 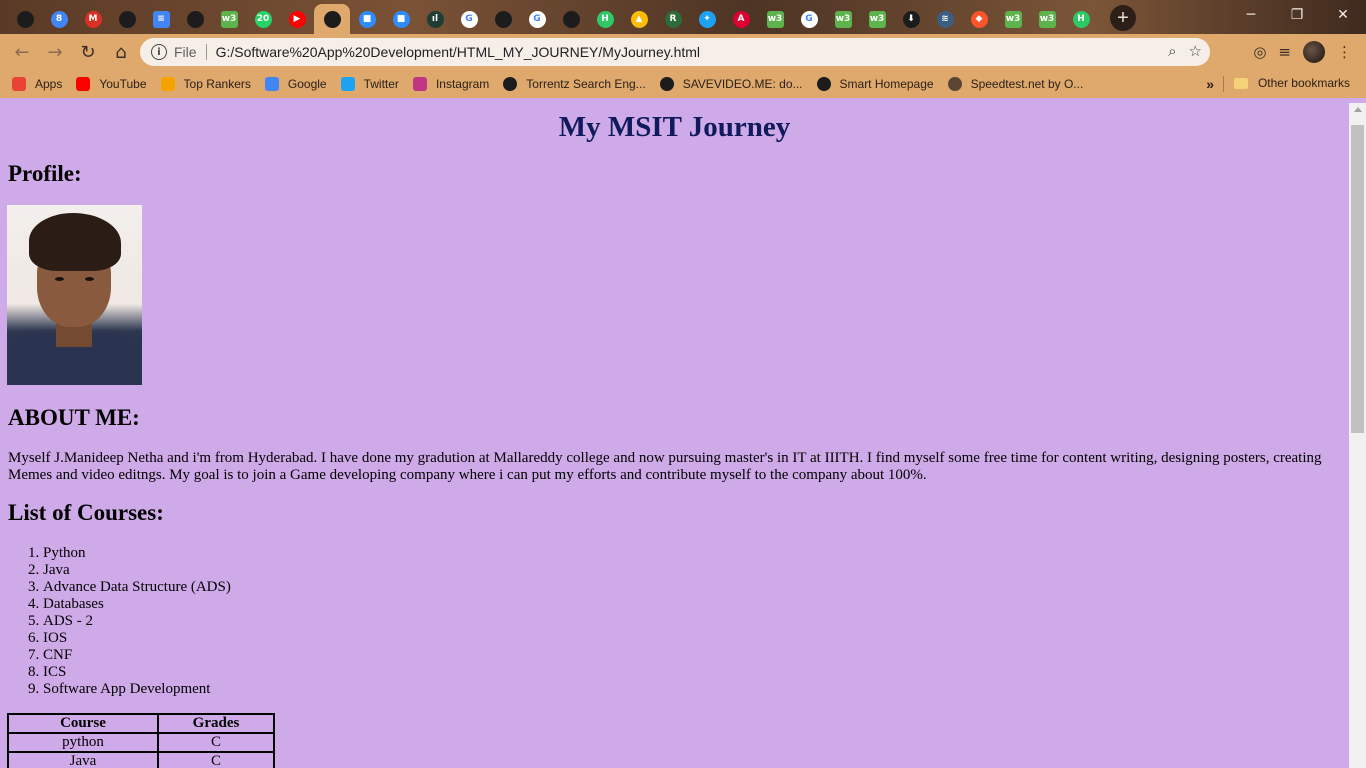 I want to click on course-list-item: IOS, so click(x=137, y=638).